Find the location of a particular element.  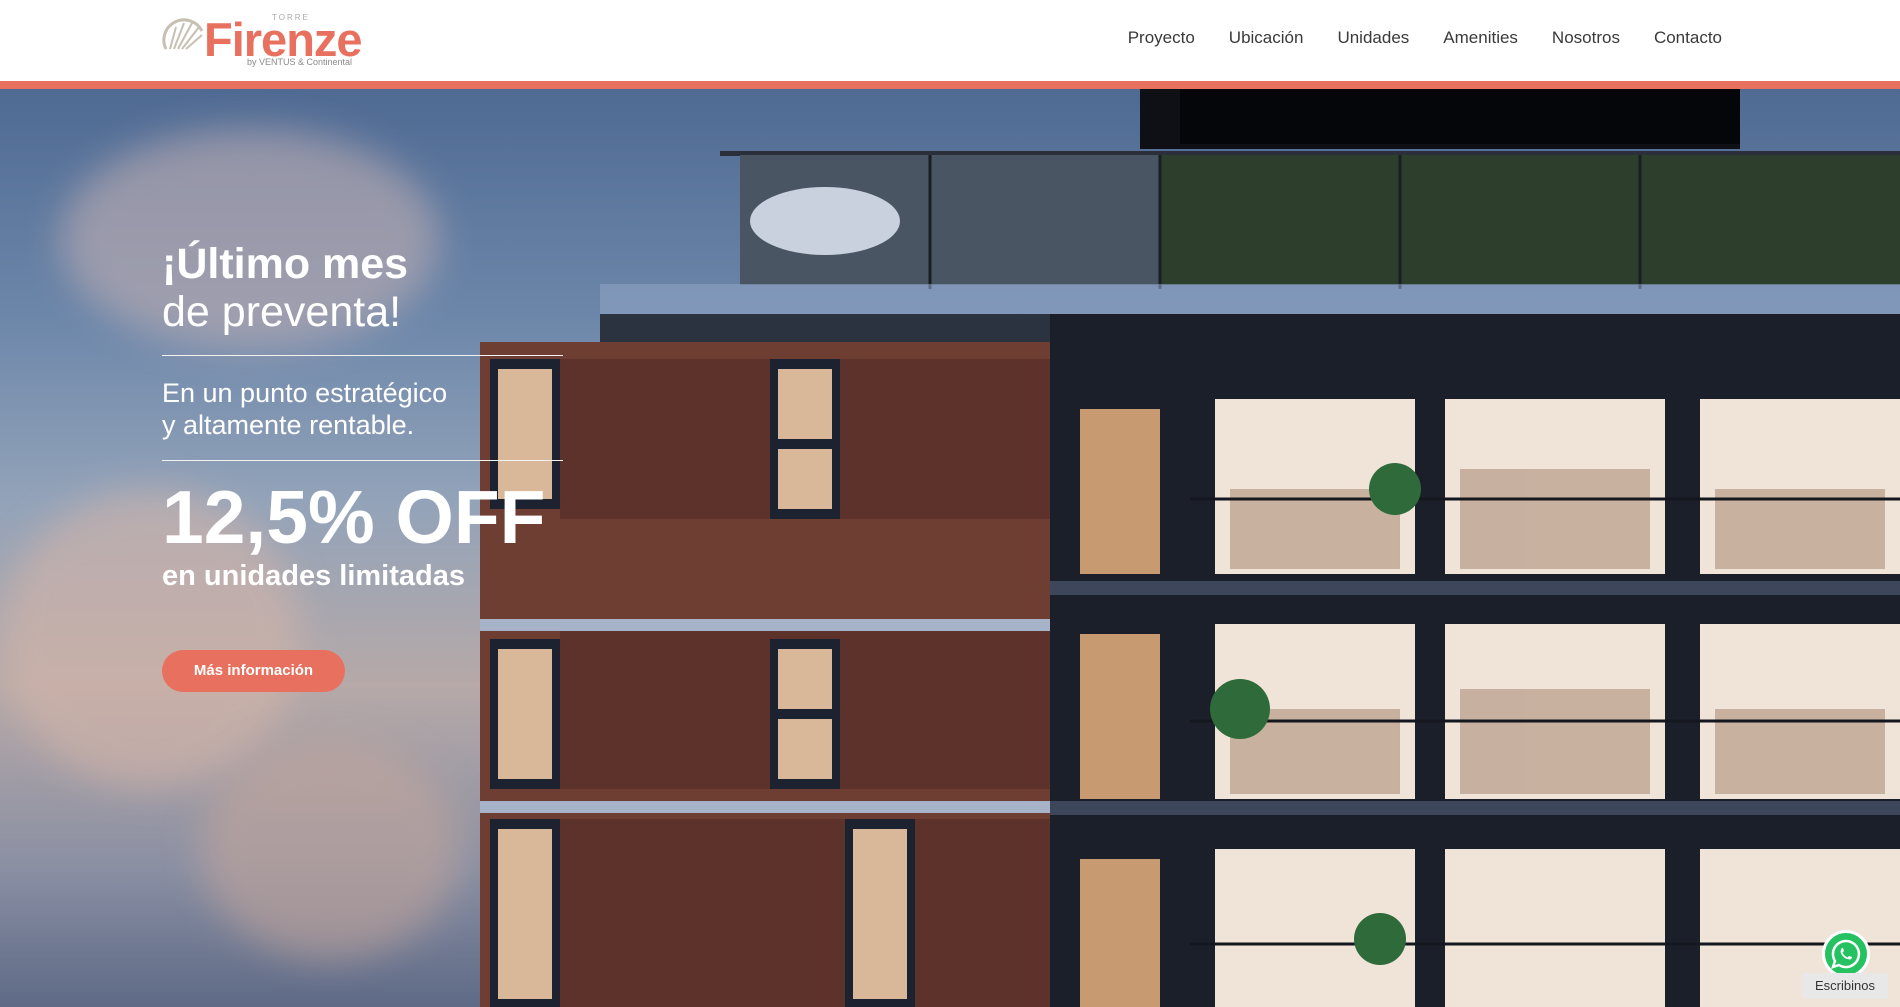

hero-subtitle-line2: y altamente rentable. is located at coordinates (288, 425).